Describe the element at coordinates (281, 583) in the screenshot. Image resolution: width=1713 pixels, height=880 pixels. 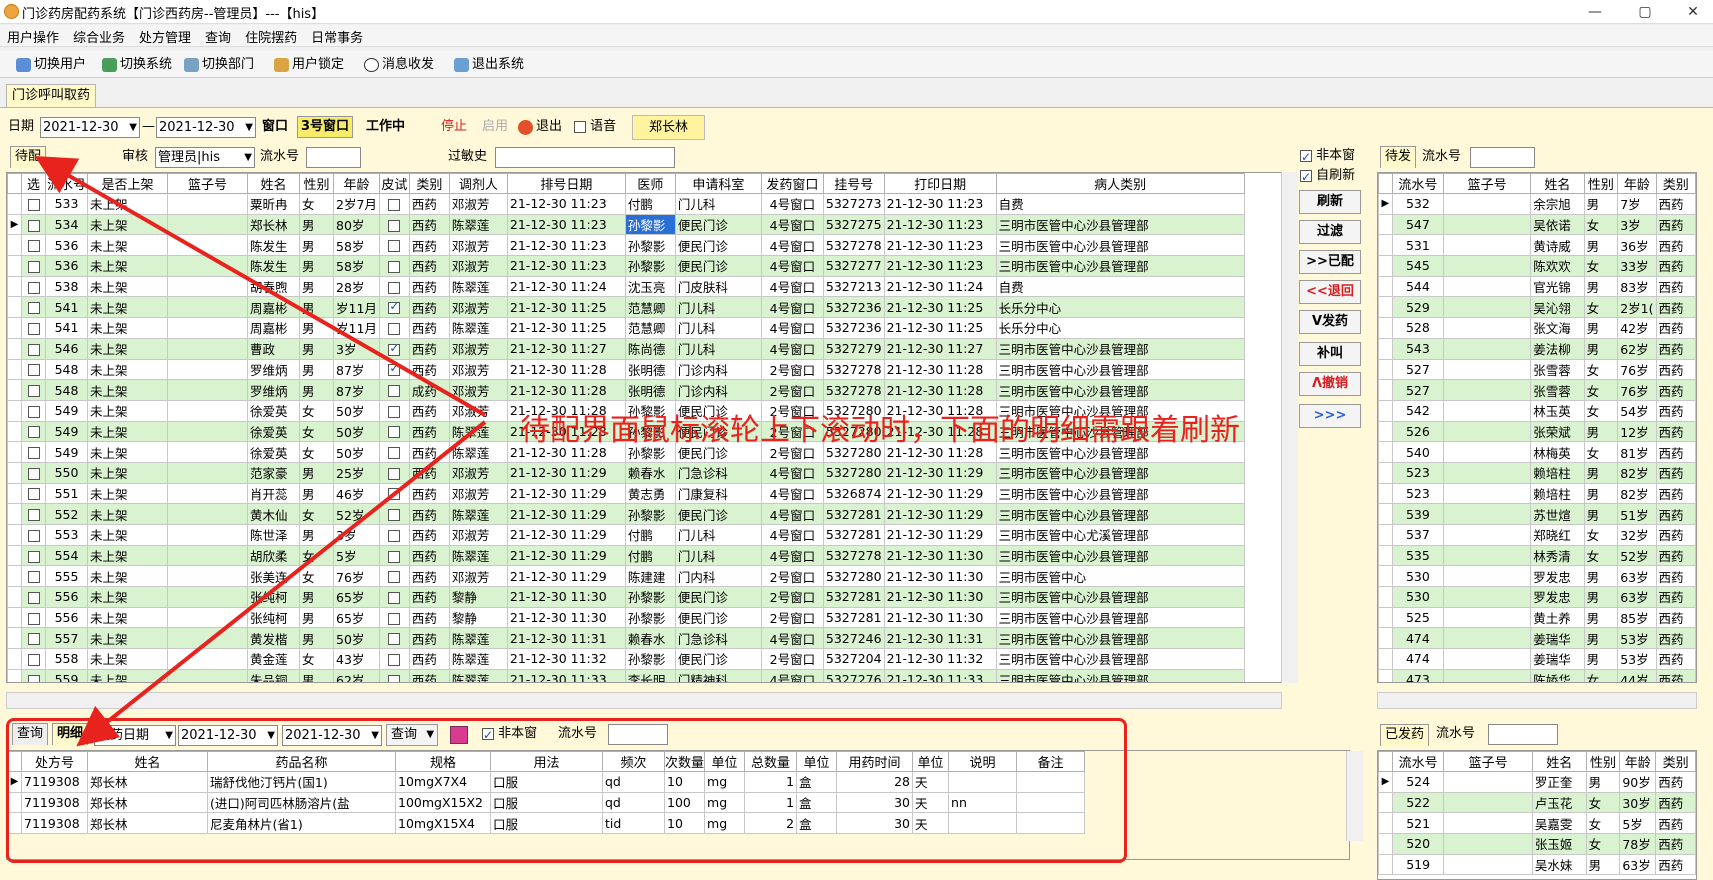
I see `arrow-to-detail-tab` at that location.